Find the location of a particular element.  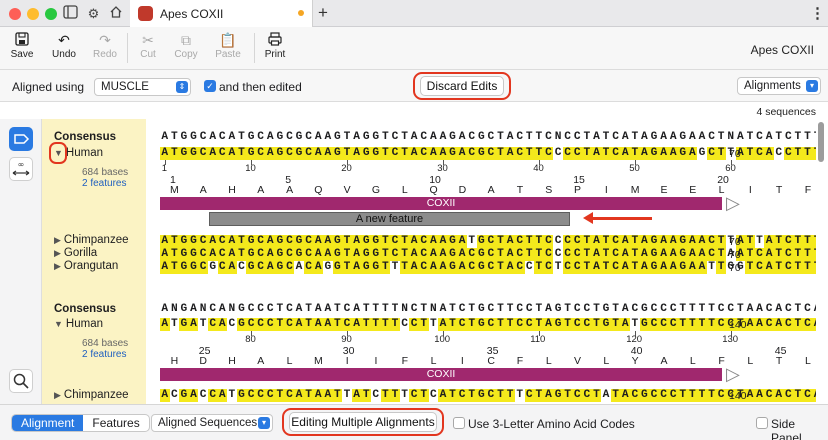

base: N is located at coordinates (731, 137).